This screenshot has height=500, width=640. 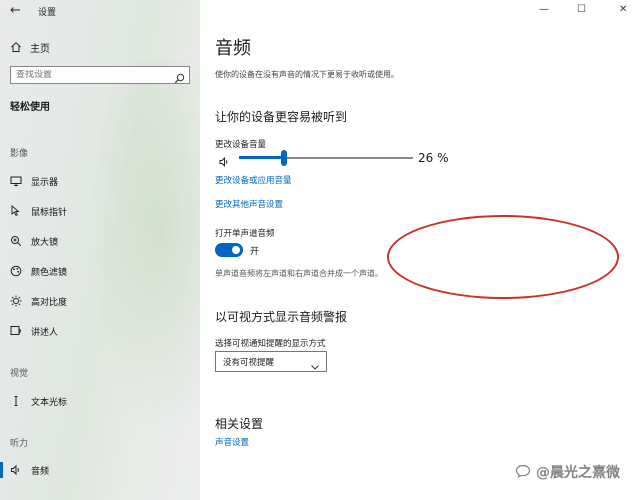 What do you see at coordinates (16, 47) in the screenshot?
I see `home-icon` at bounding box center [16, 47].